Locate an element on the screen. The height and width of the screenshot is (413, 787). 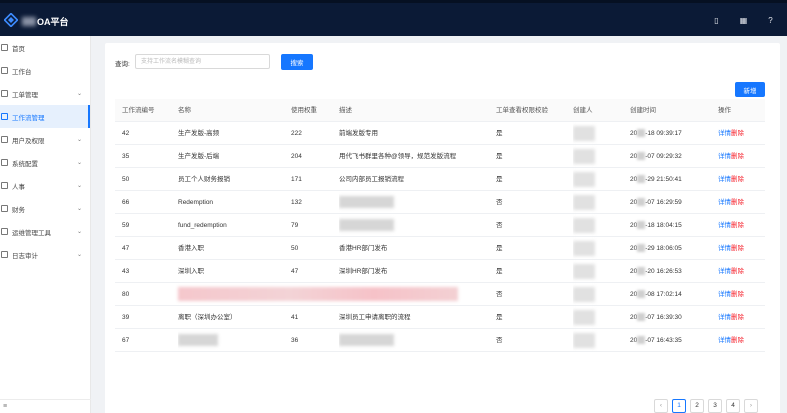
page-button: 1 is located at coordinates (679, 406).